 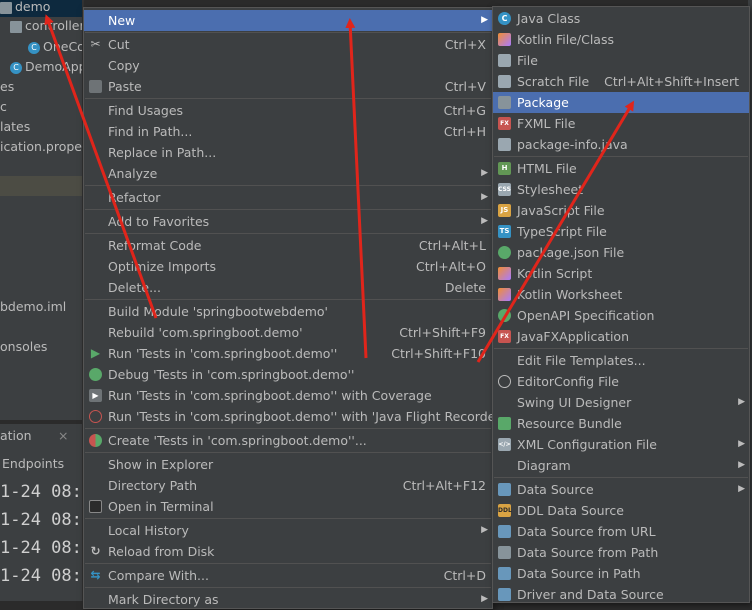 What do you see at coordinates (621, 39) in the screenshot?
I see `submenu-item-kotlin-file: Kotlin File/Class` at bounding box center [621, 39].